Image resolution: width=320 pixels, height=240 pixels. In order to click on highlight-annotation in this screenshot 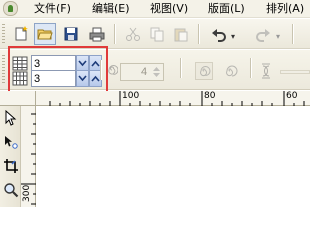, I will do `click(58, 71)`.